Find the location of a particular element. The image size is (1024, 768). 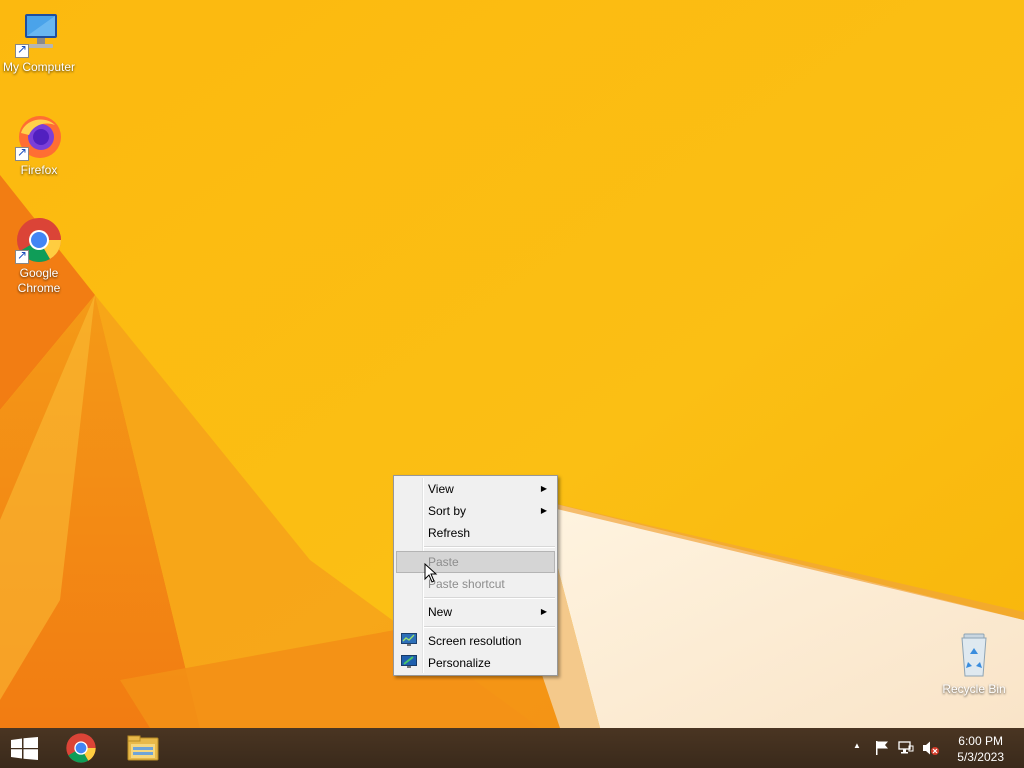

menu-item-refresh: Refresh is located at coordinates (475, 533).